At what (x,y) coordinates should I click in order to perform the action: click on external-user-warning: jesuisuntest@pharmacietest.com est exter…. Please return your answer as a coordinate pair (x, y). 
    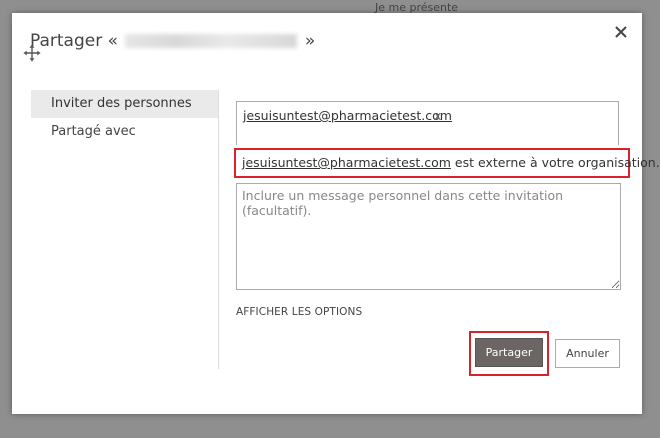
    Looking at the image, I should click on (447, 163).